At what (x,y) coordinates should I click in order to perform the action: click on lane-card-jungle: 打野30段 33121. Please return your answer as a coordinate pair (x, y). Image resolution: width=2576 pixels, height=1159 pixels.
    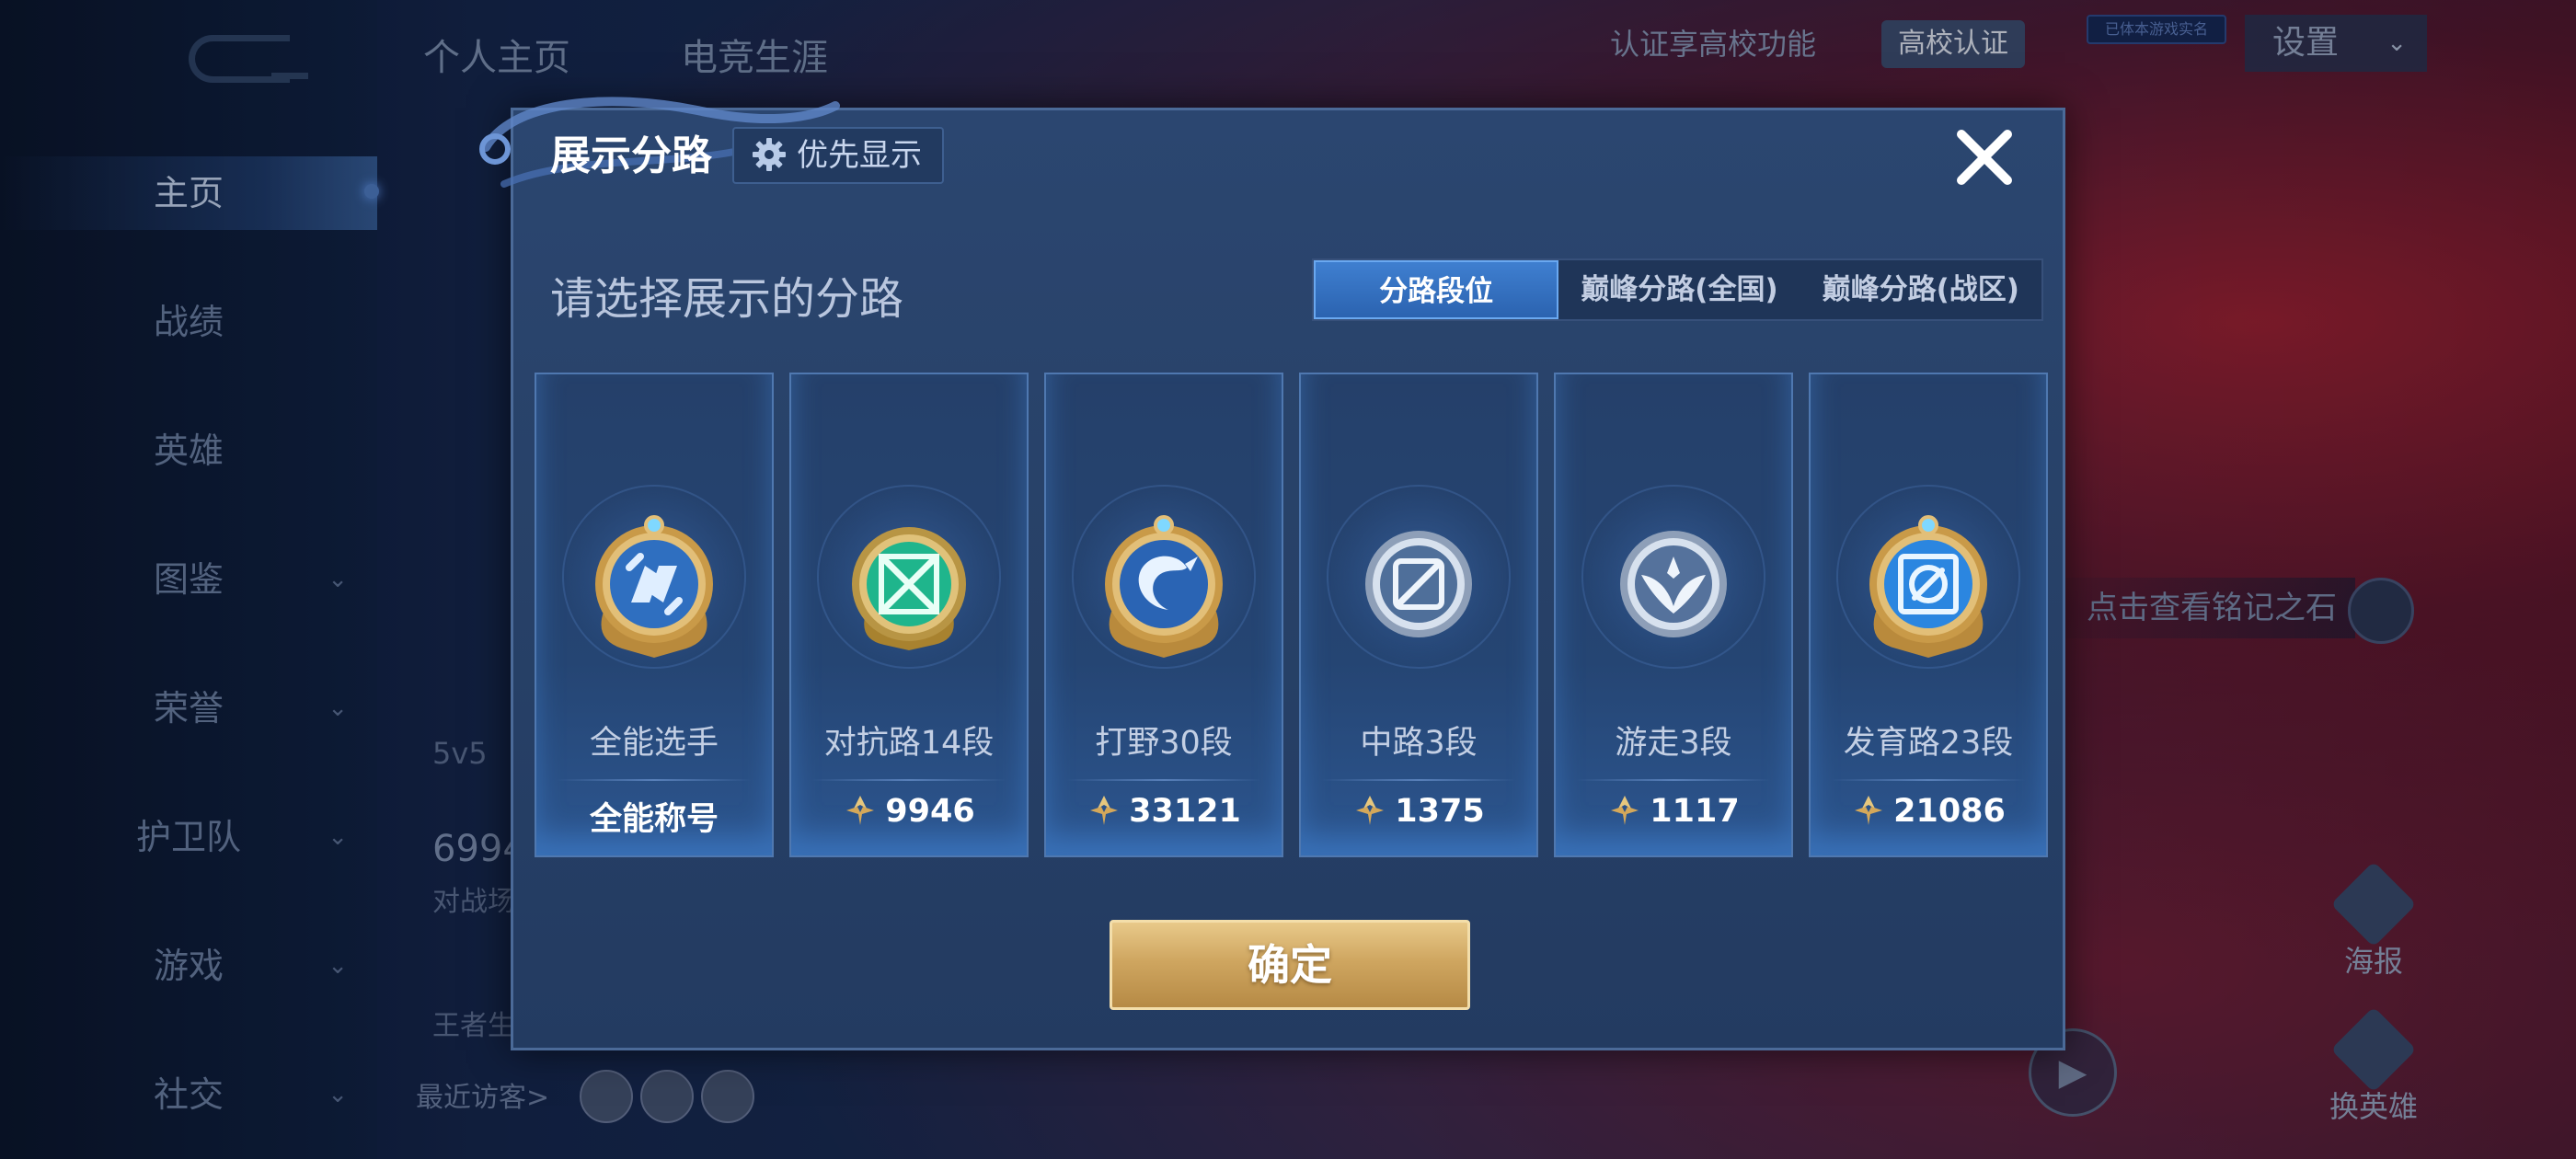
    Looking at the image, I should click on (1163, 615).